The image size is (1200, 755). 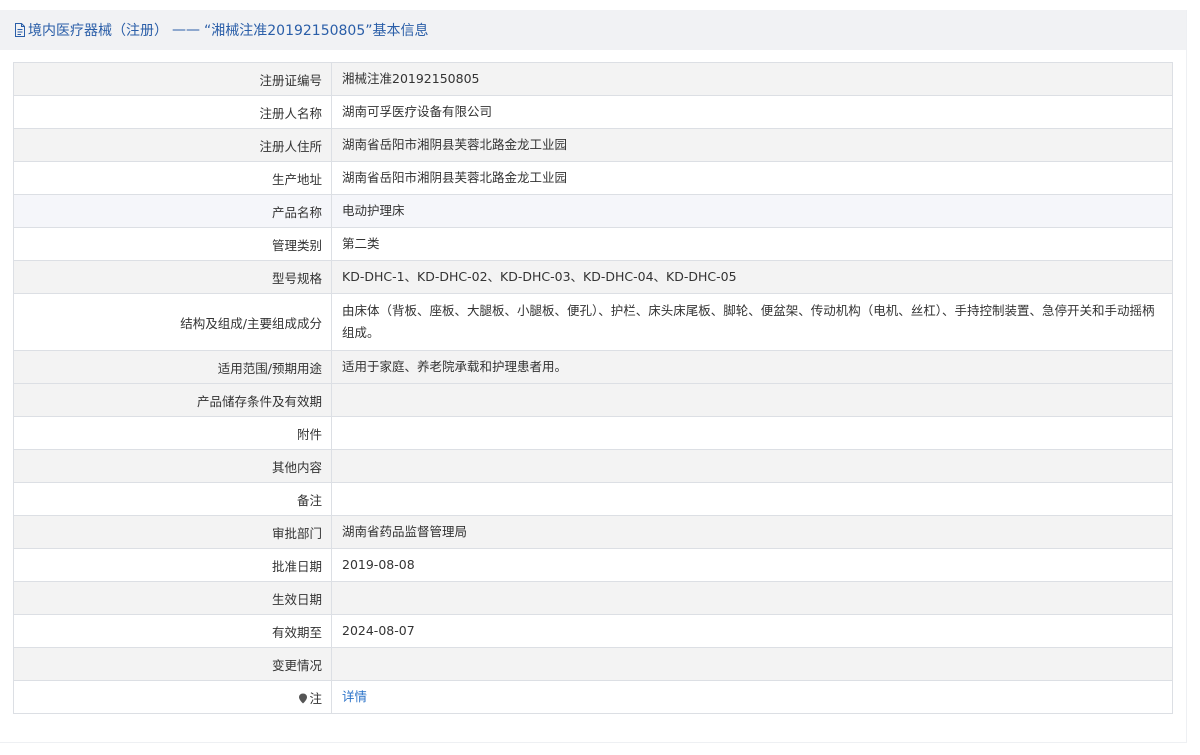 I want to click on row-label: 有效期至, so click(x=172, y=631).